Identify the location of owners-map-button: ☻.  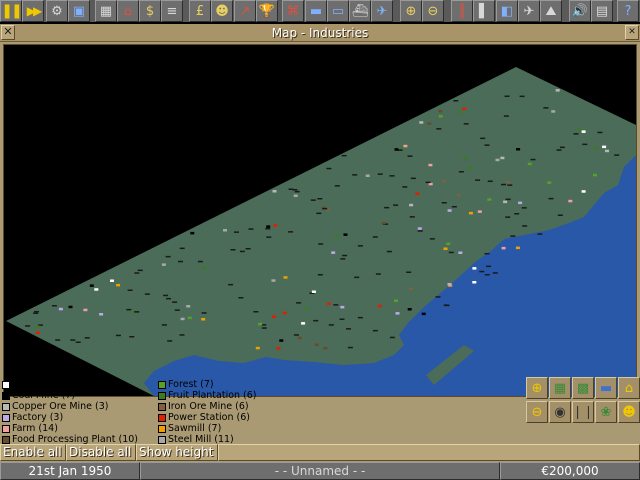
(629, 412).